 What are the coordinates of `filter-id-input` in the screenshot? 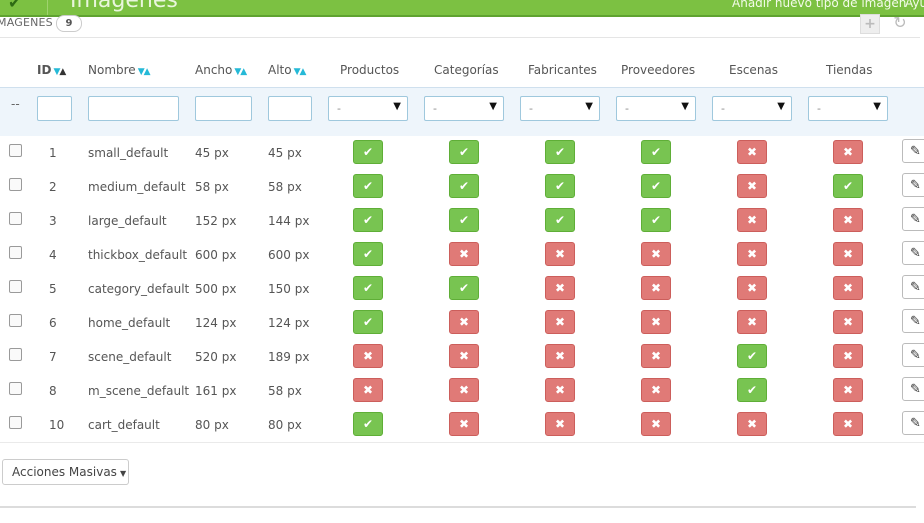 It's located at (54, 108).